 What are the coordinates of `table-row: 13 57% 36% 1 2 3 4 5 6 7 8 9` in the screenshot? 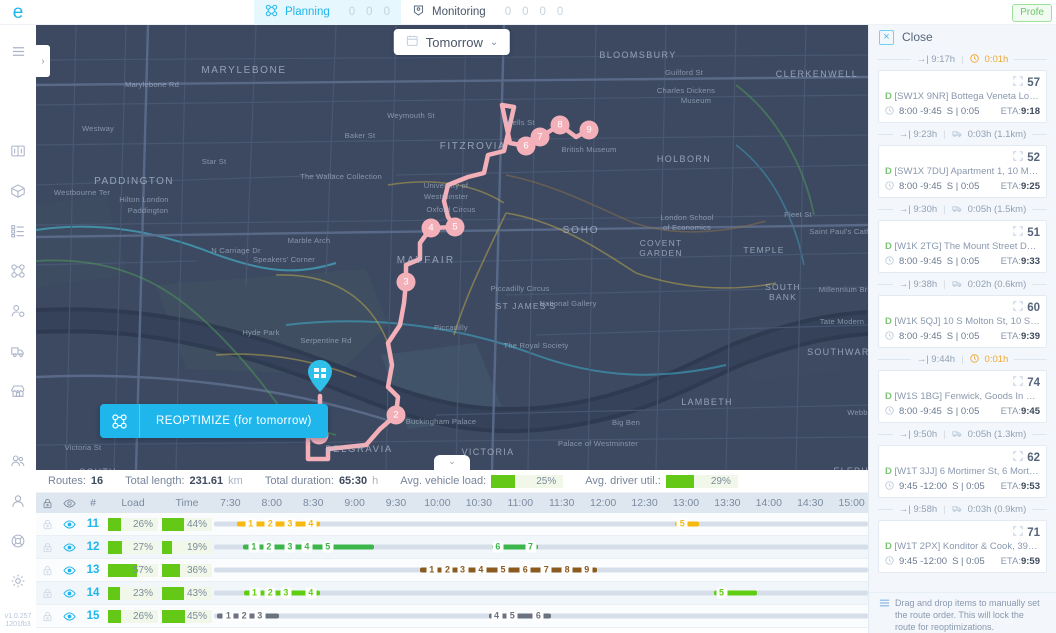 It's located at (452, 570).